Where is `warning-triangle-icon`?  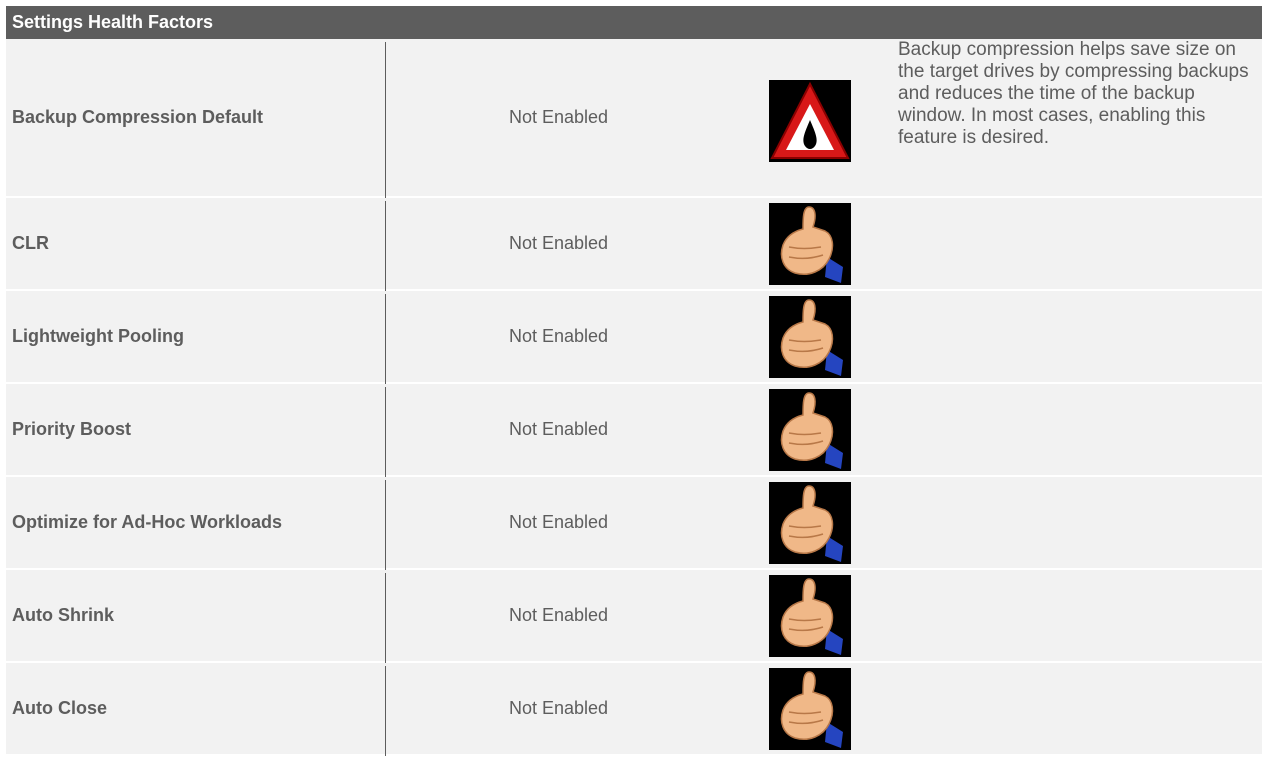
warning-triangle-icon is located at coordinates (810, 121).